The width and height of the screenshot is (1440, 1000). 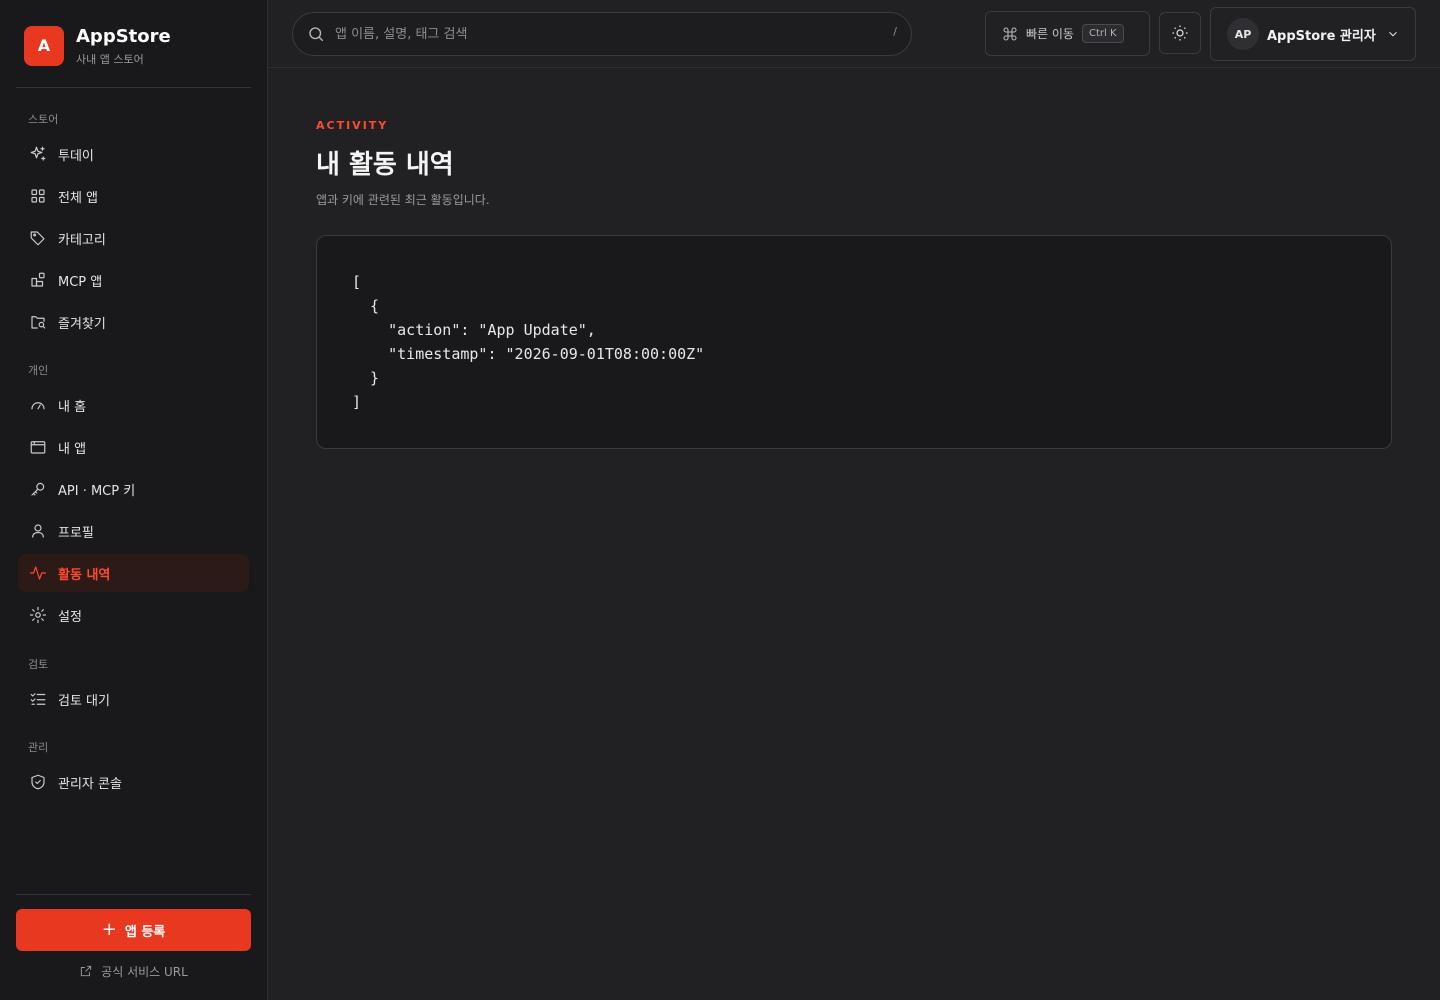 What do you see at coordinates (895, 31) in the screenshot?
I see `search-shortcut-hint: /` at bounding box center [895, 31].